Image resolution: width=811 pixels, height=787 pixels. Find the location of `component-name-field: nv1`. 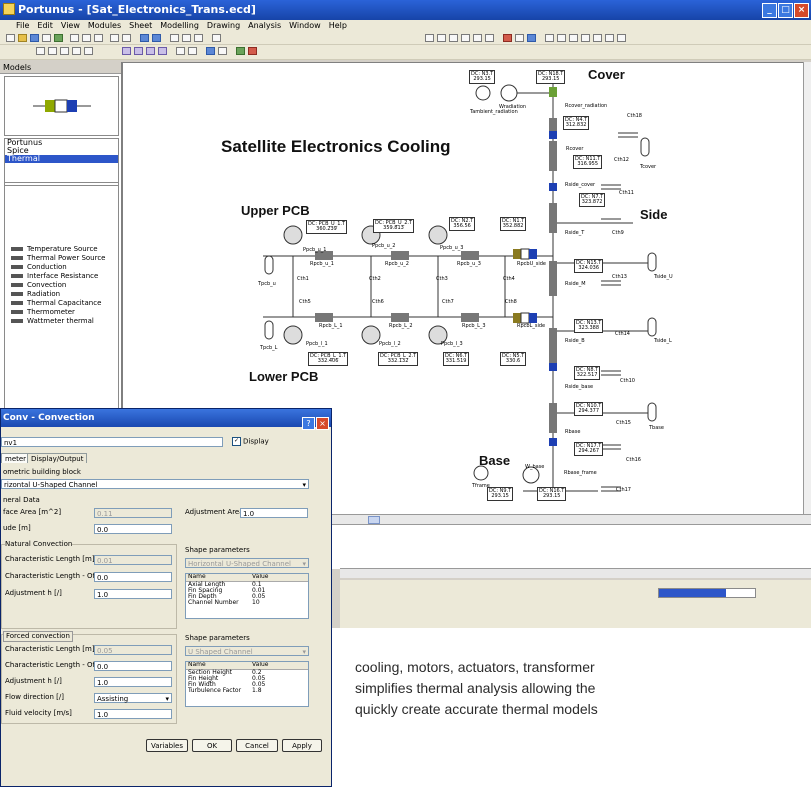

component-name-field: nv1 is located at coordinates (112, 442).